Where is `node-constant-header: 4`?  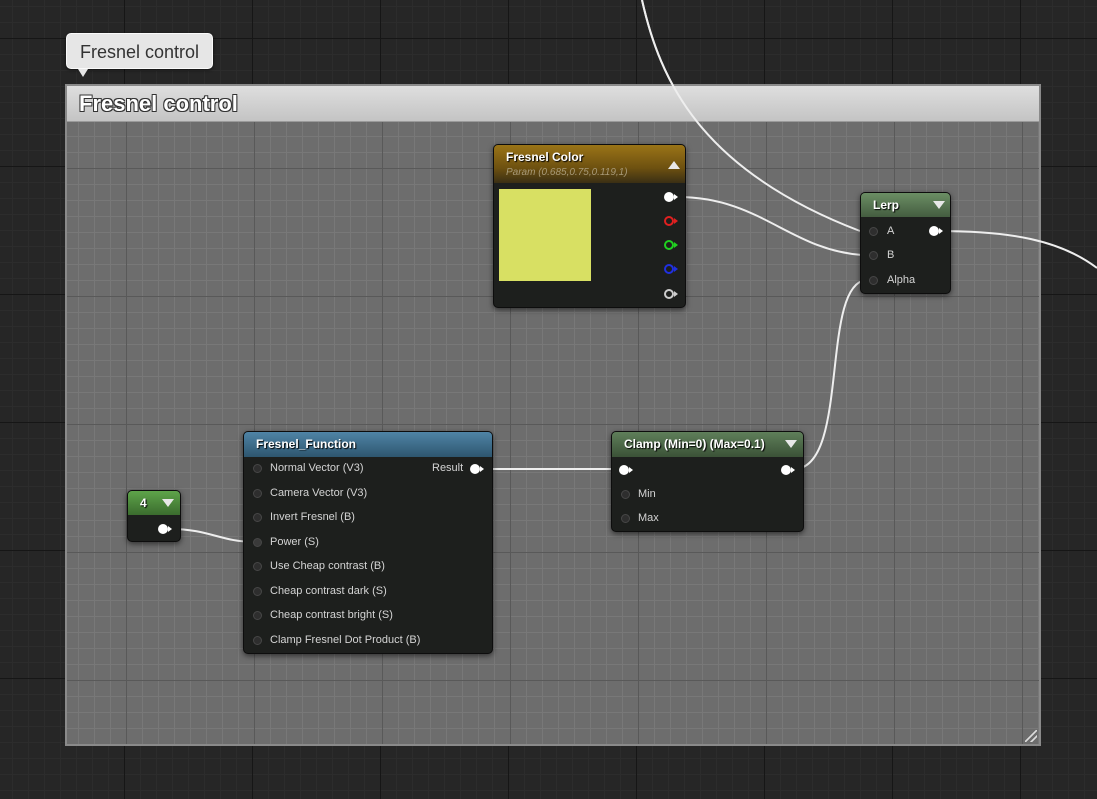
node-constant-header: 4 is located at coordinates (154, 503).